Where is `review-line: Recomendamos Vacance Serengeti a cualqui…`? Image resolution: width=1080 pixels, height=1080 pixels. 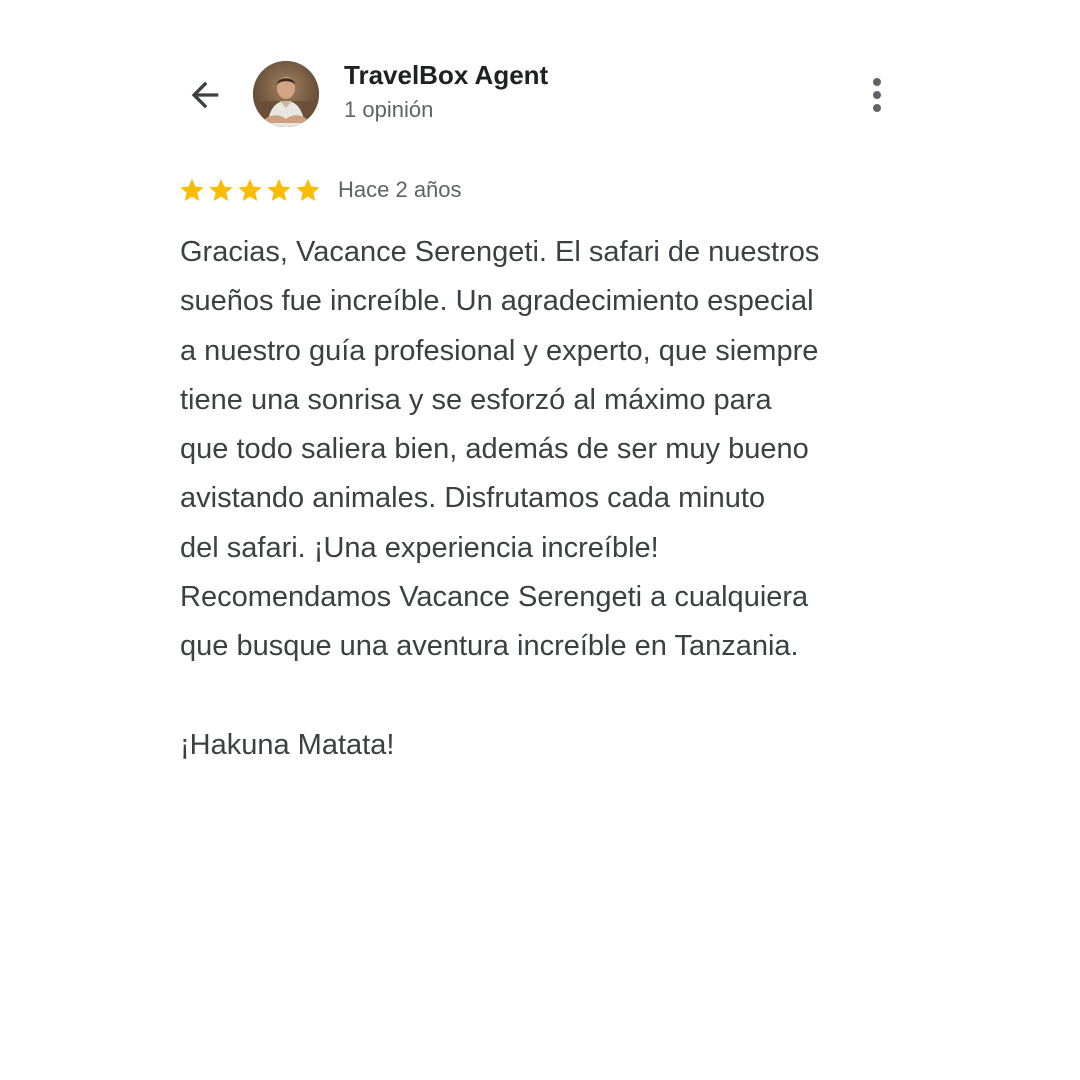
review-line: Recomendamos Vacance Serengeti a cualqui… is located at coordinates (494, 597).